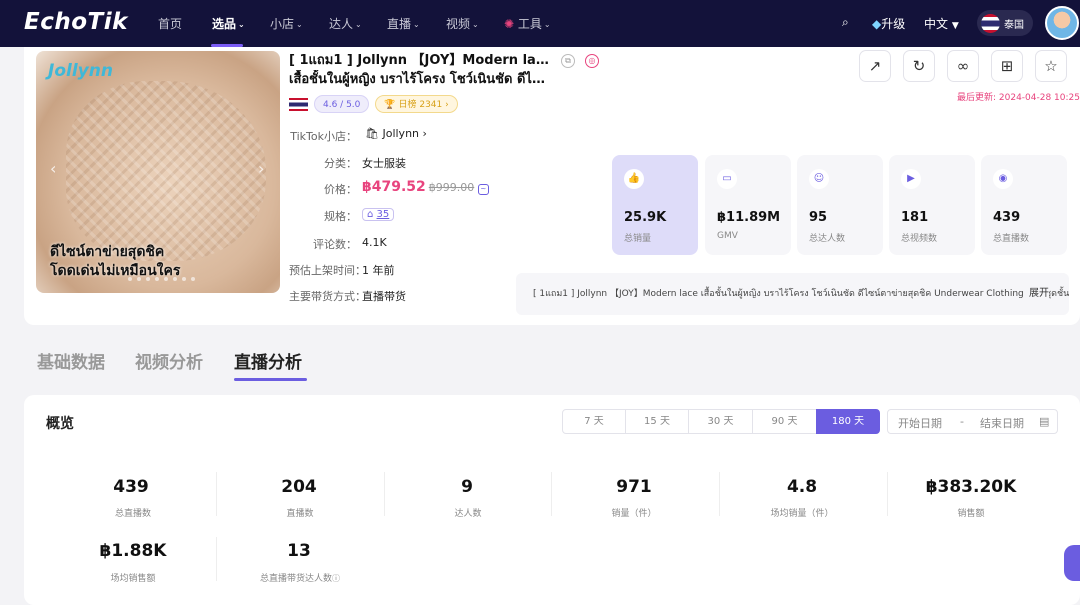  Describe the element at coordinates (300, 514) in the screenshot. I see `metric-label: 直播数` at that location.